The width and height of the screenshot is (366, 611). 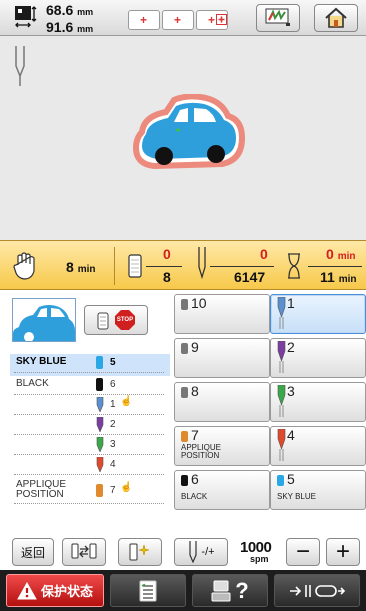 I want to click on grid-cell-9: 9, so click(x=222, y=358).